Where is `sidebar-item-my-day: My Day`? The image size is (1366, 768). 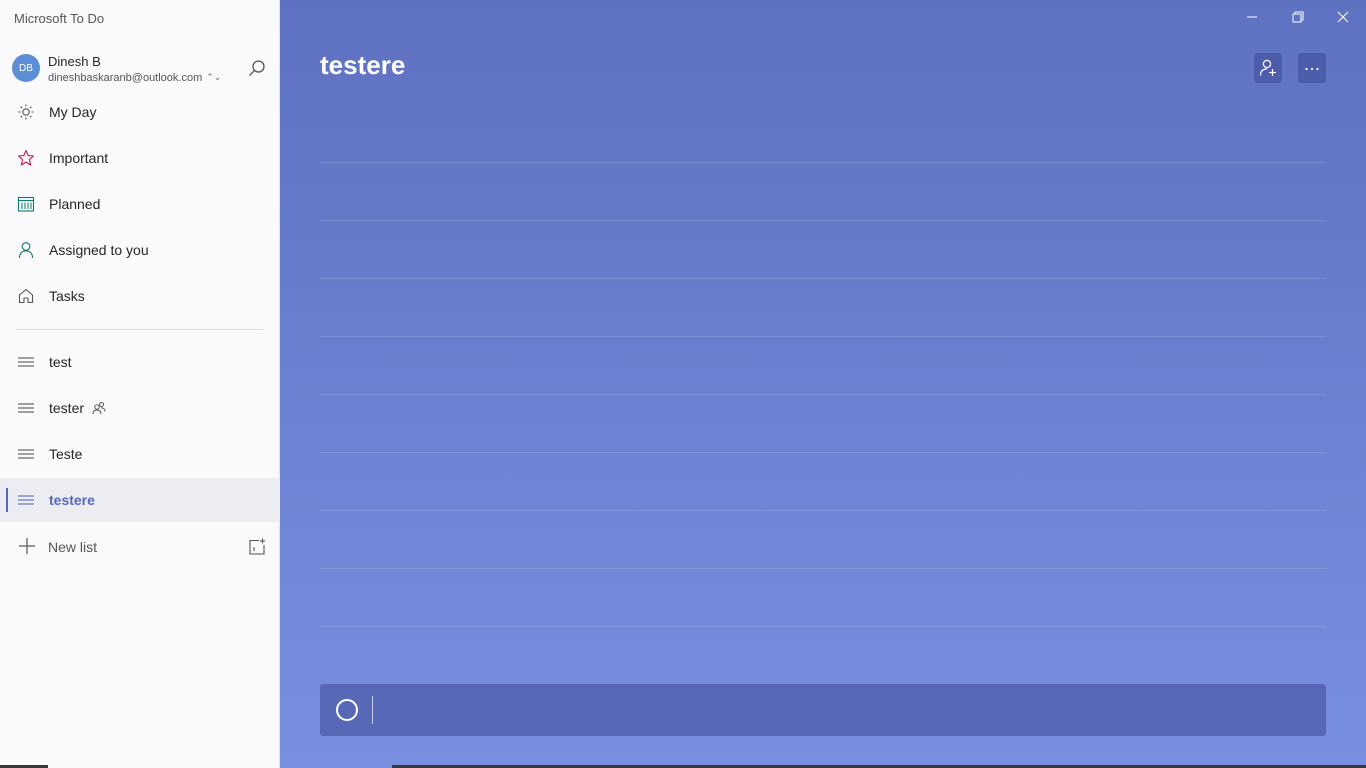 sidebar-item-my-day: My Day is located at coordinates (140, 112).